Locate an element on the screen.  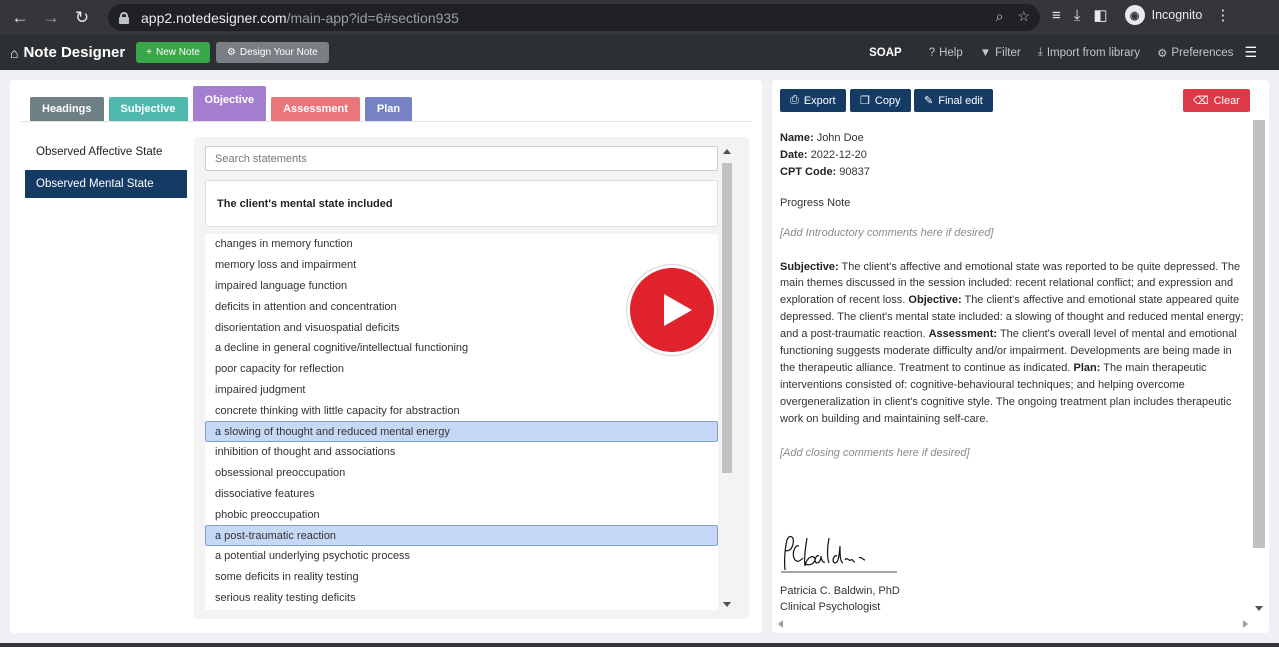
print-icon: ⎙ is located at coordinates (794, 100).